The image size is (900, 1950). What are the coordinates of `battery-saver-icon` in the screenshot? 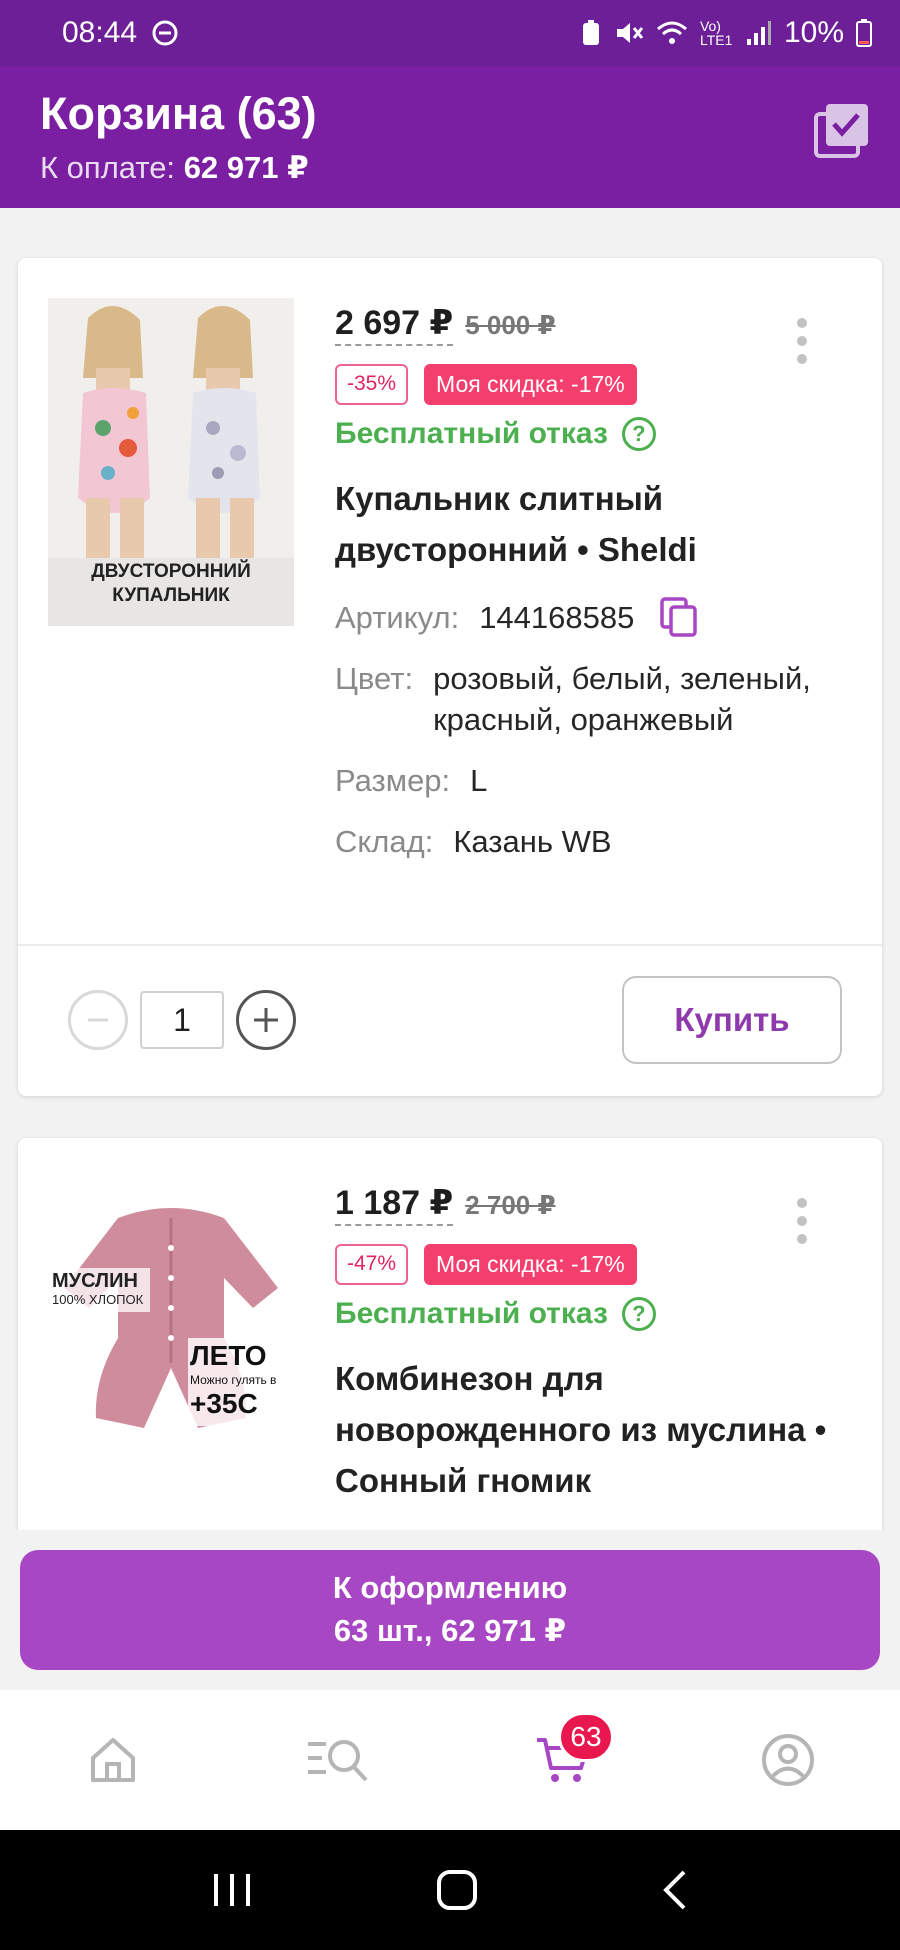 It's located at (590, 32).